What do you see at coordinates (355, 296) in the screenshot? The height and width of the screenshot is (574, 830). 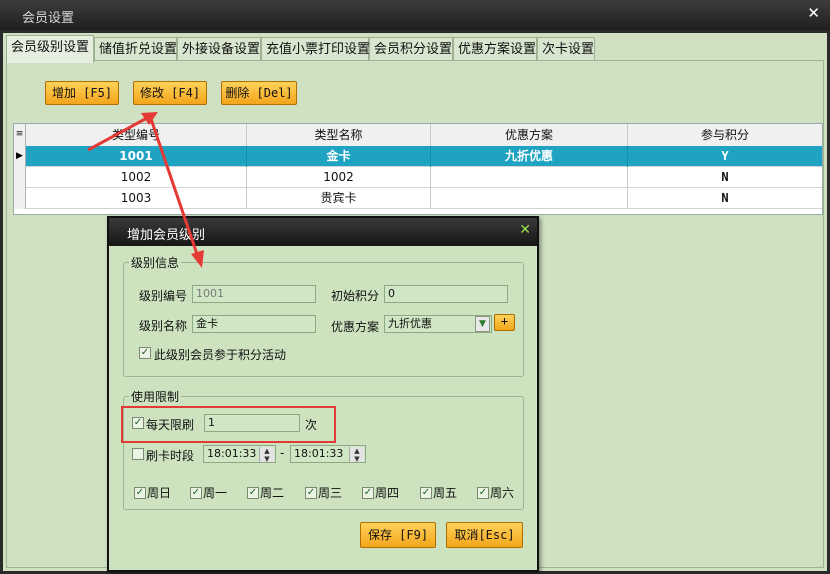 I see `initial-points-label: 初始积分` at bounding box center [355, 296].